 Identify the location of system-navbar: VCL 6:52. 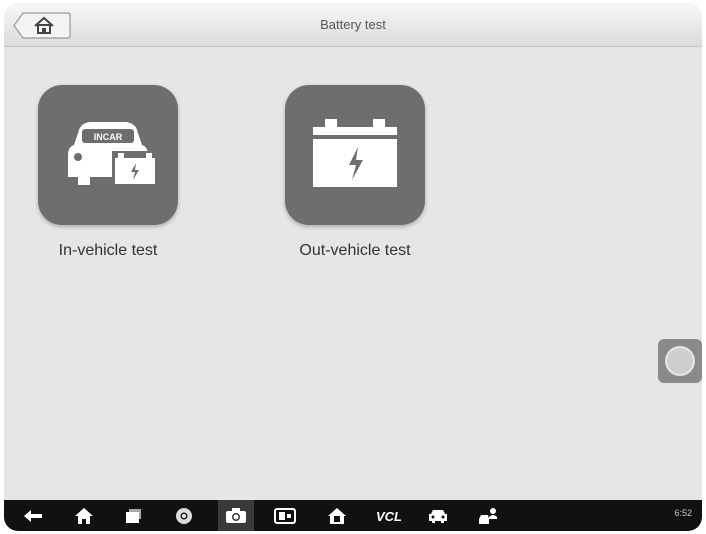
(353, 515).